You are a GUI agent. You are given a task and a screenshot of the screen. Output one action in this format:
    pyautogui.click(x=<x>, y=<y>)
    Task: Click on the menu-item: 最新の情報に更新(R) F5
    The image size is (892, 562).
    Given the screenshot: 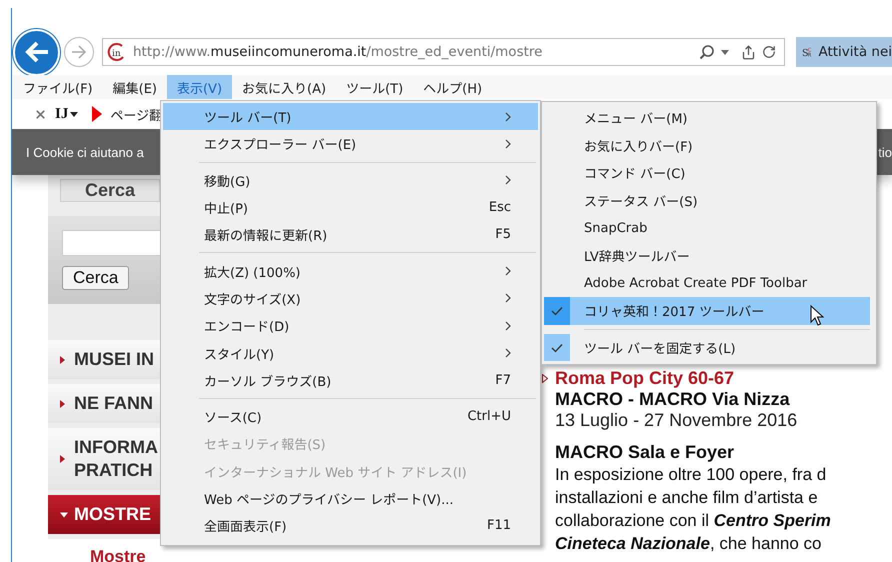 What is the action you would take?
    pyautogui.click(x=350, y=234)
    